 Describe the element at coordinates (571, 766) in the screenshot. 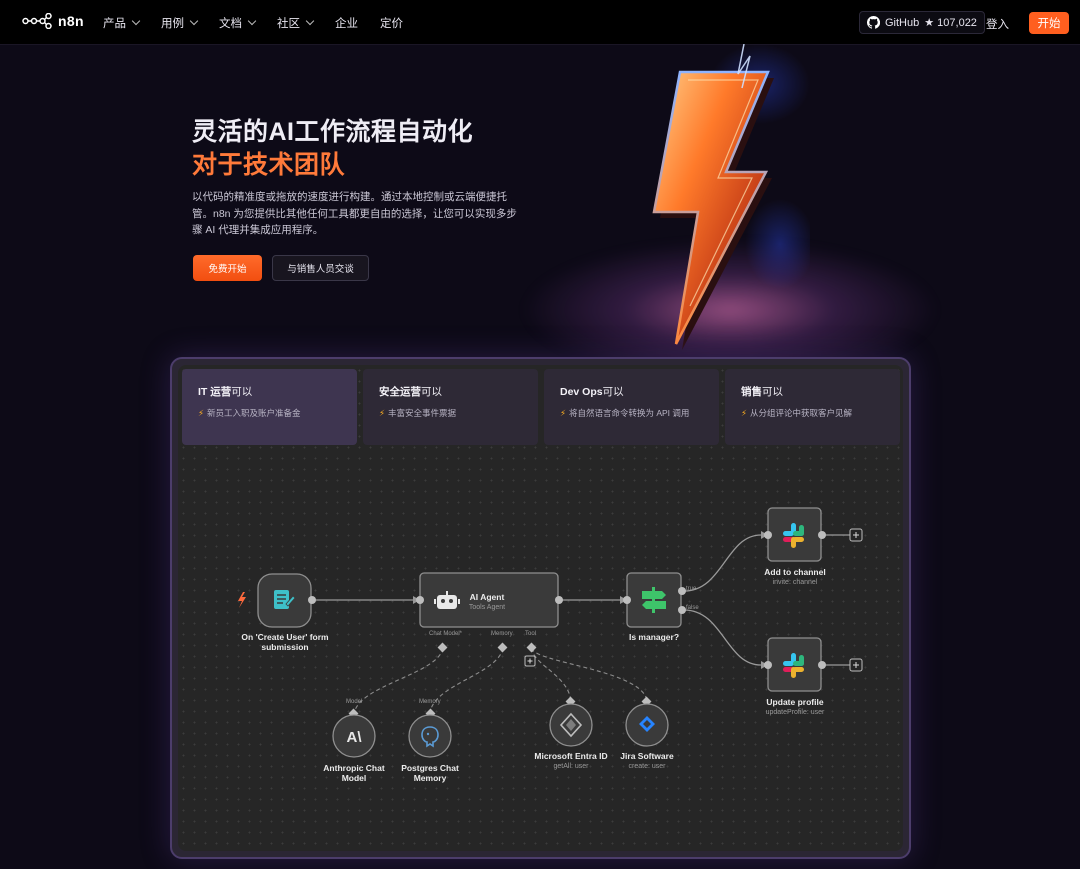

I see `entra-sub: getAll: user` at that location.